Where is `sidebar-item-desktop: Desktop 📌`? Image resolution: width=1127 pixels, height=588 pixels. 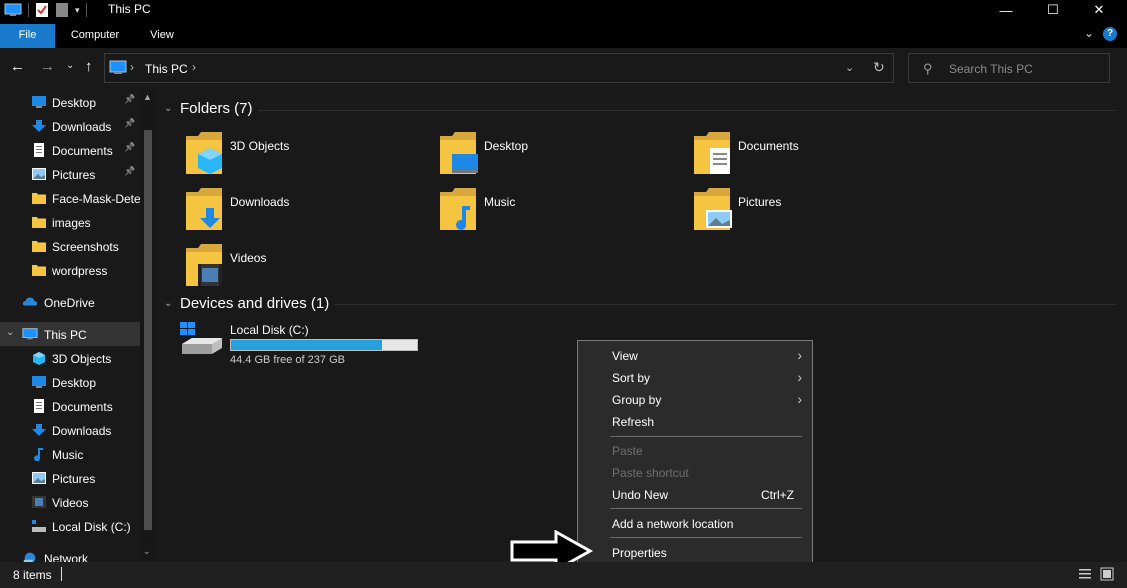 sidebar-item-desktop: Desktop 📌 is located at coordinates (70, 102).